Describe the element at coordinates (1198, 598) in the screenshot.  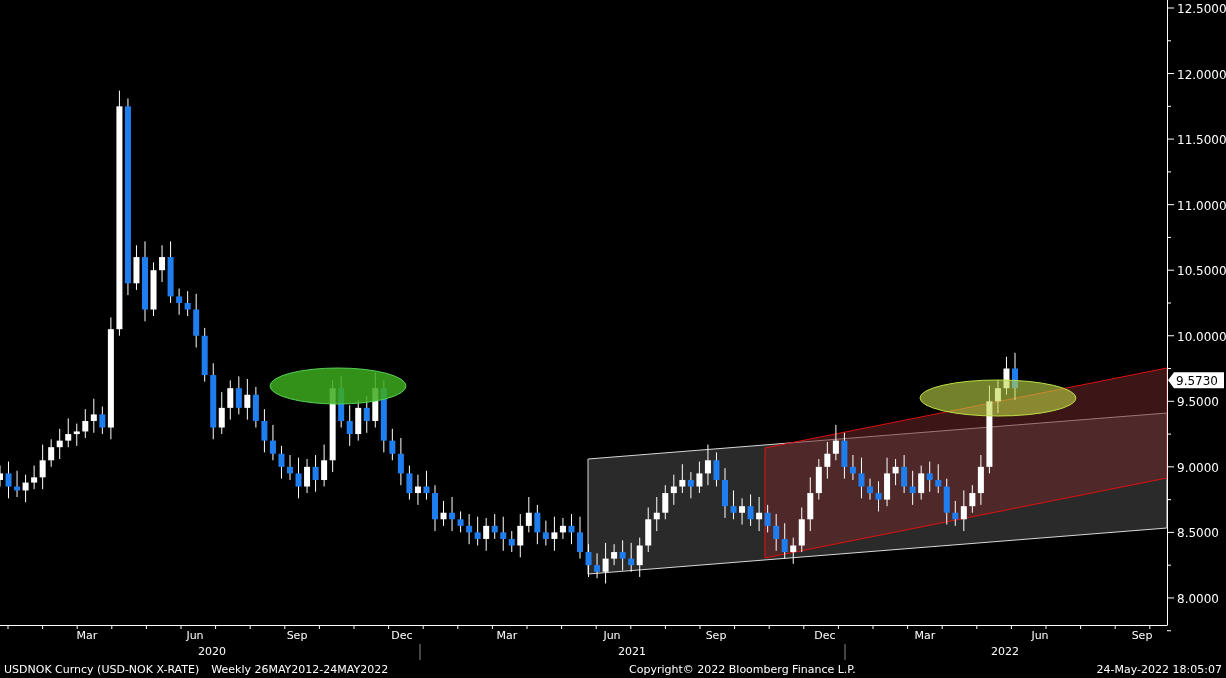
I see `axis-label: 8.0000` at that location.